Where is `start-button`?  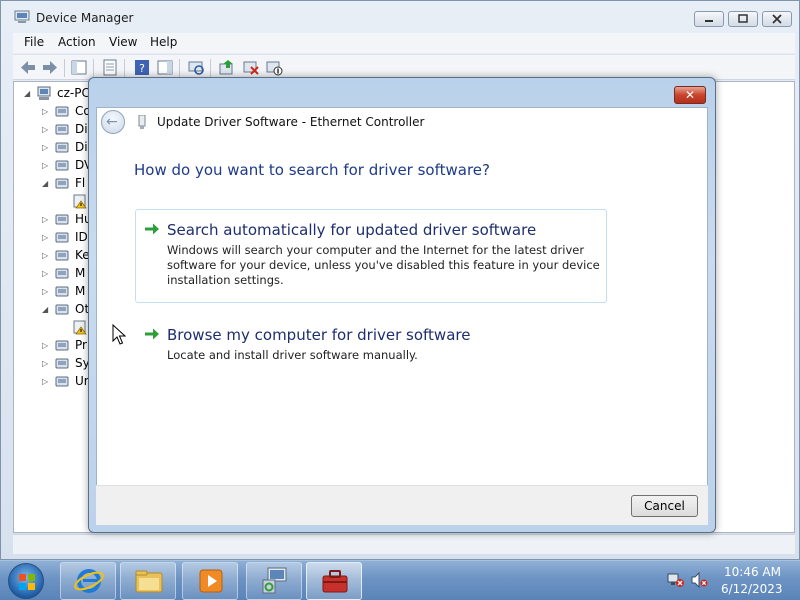 start-button is located at coordinates (26, 581).